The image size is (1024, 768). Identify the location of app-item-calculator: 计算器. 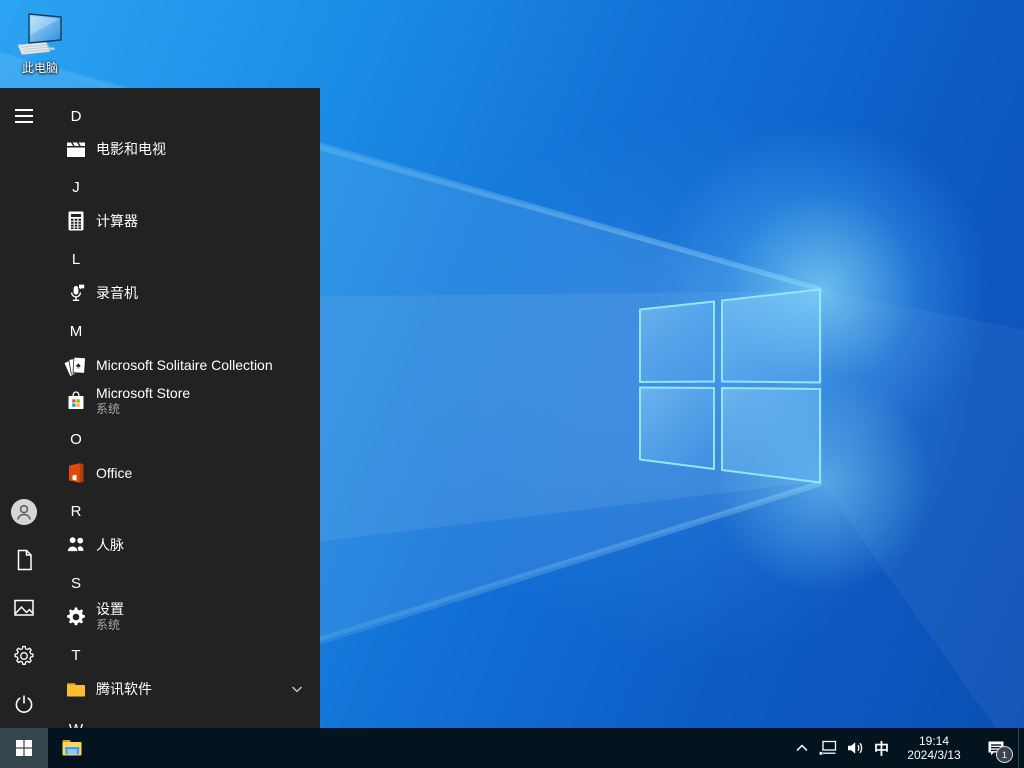
(184, 221).